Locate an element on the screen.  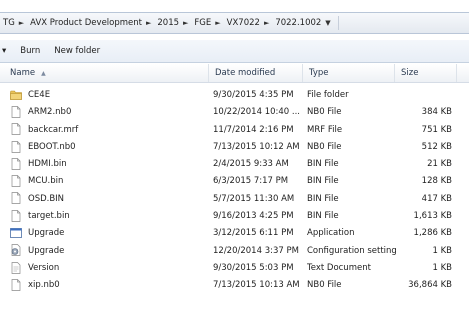
file-name-cell: backcar.mrf is located at coordinates (107, 131).